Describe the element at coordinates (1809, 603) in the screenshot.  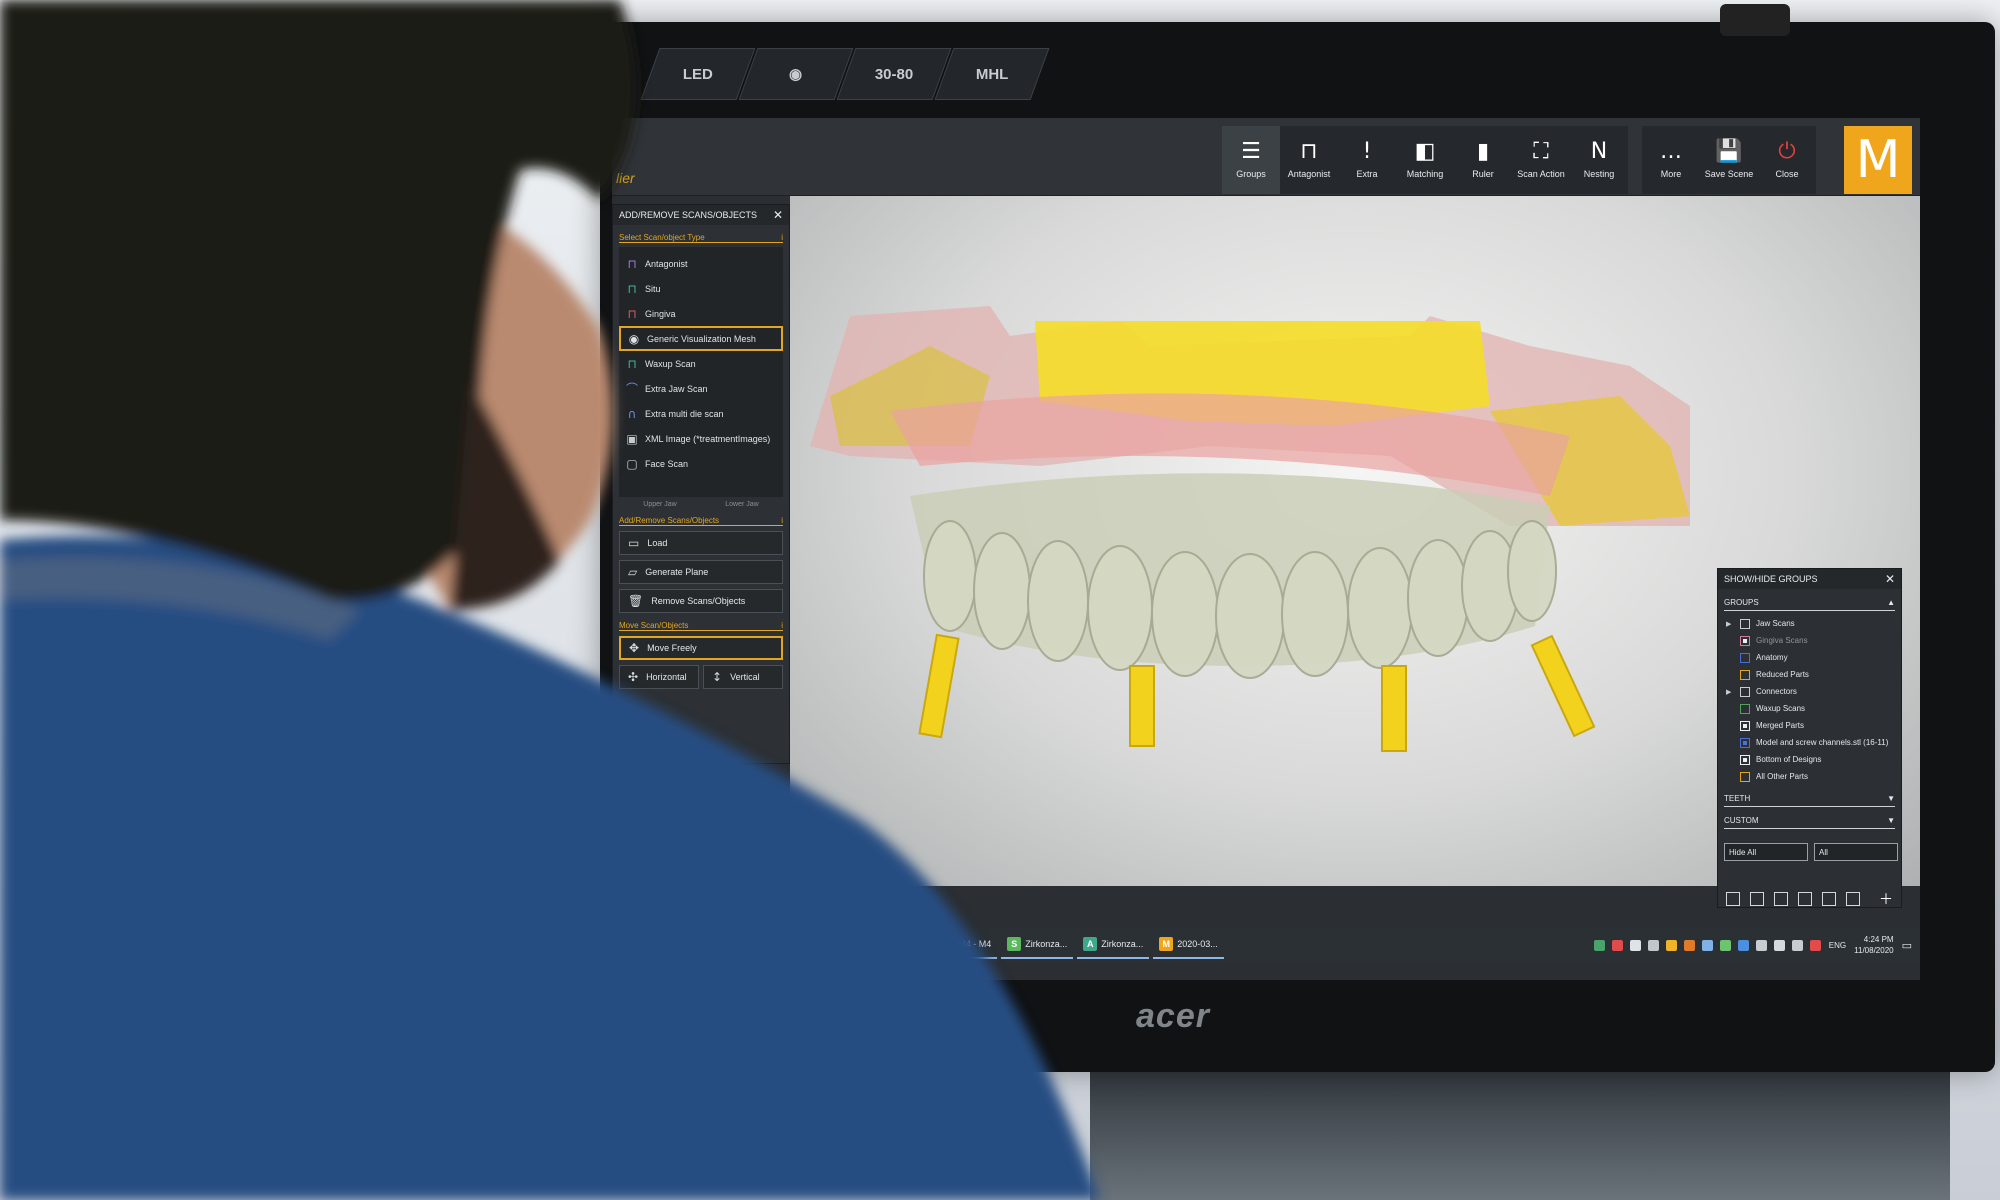
I see `groups-section-header: GROUPS ▲` at that location.